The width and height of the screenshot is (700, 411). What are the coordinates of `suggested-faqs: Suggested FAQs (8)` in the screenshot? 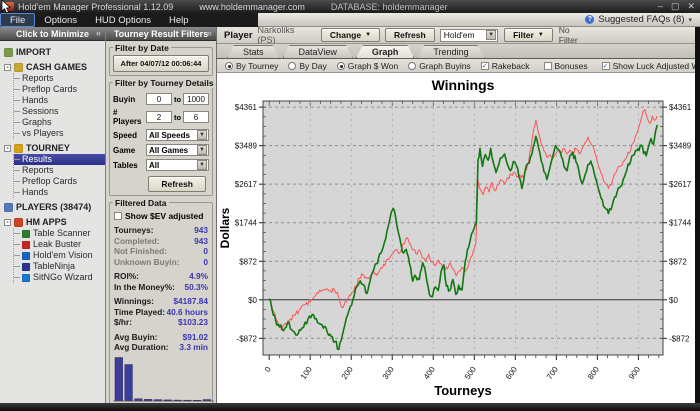 It's located at (641, 19).